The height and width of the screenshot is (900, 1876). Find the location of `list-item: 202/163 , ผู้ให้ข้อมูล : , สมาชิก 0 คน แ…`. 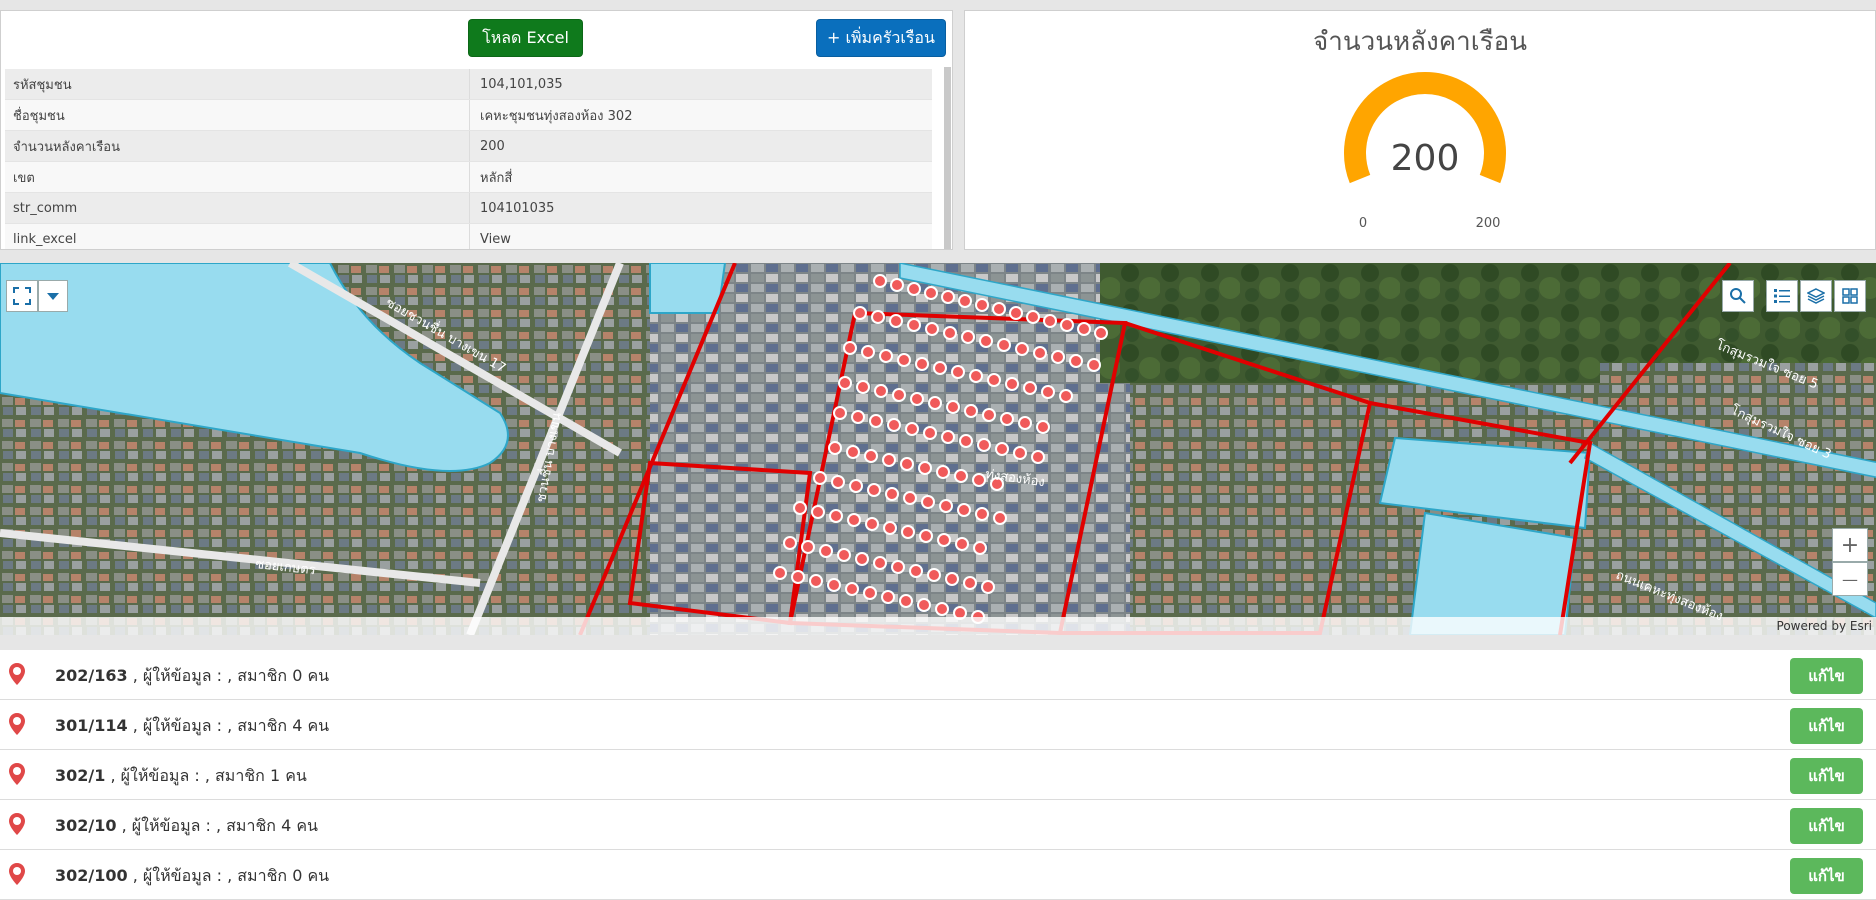

list-item: 202/163 , ผู้ให้ข้อมูล : , สมาชิก 0 คน แ… is located at coordinates (938, 675).